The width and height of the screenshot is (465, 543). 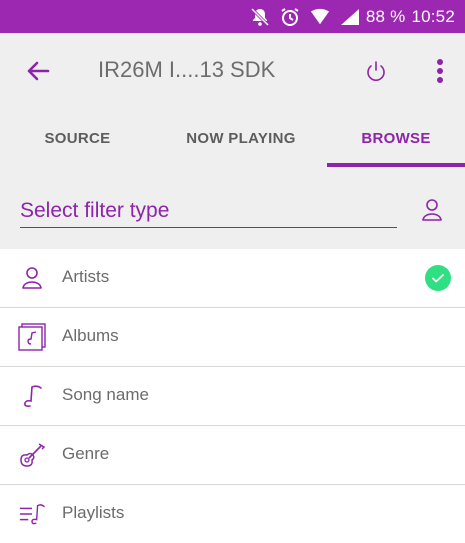 I want to click on music-note-icon, so click(x=32, y=396).